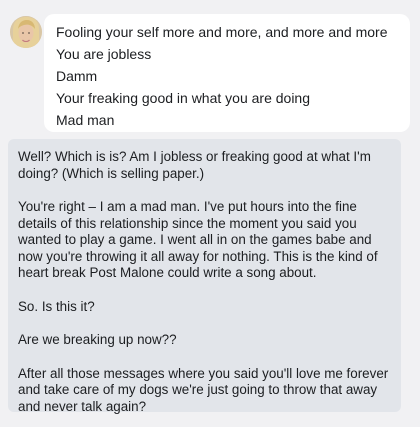  What do you see at coordinates (183, 98) in the screenshot?
I see `incoming-message-line: Your freaking good in what you are doing` at bounding box center [183, 98].